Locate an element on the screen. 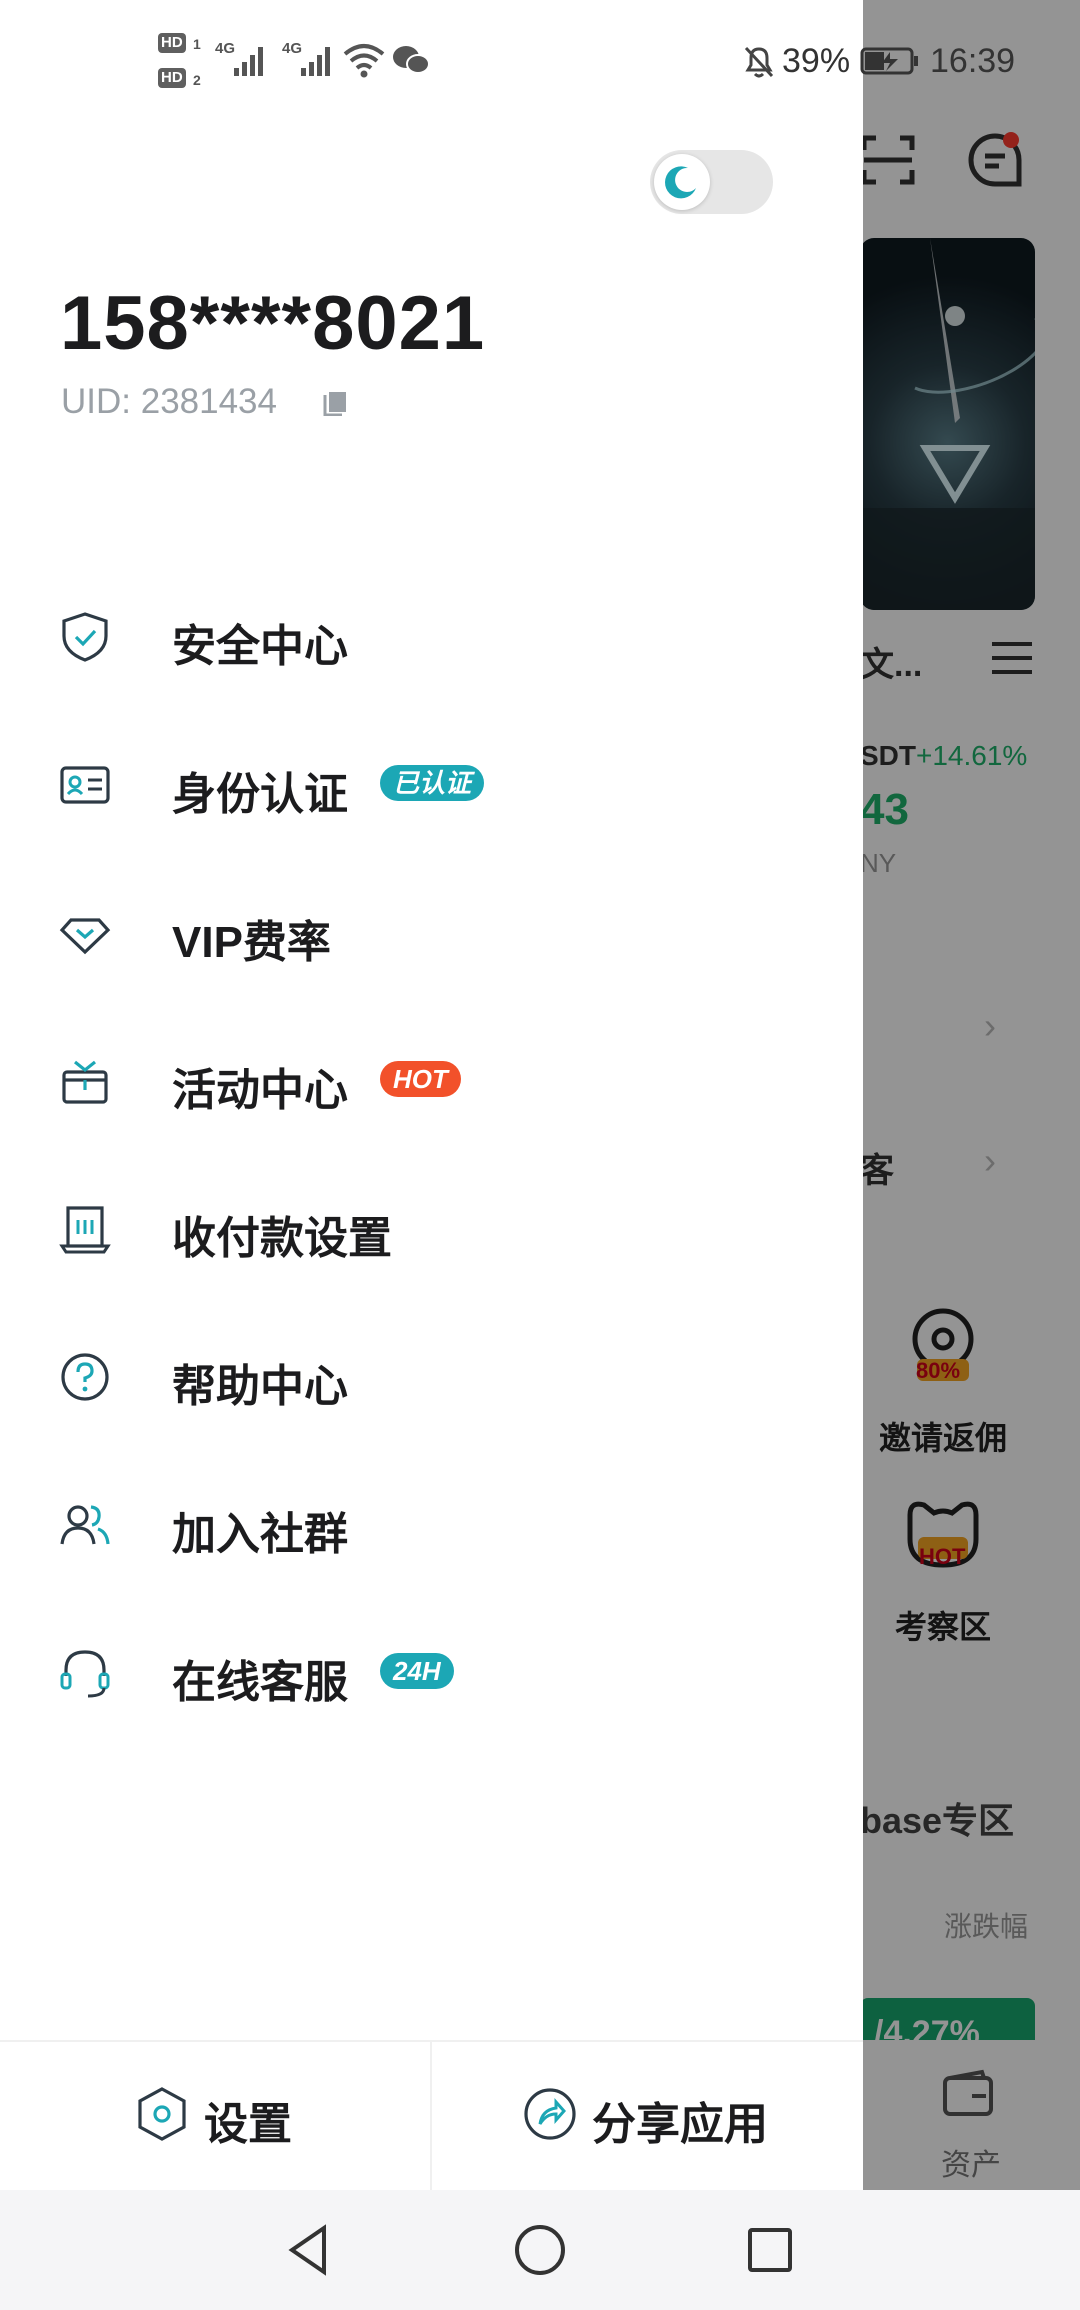 This screenshot has width=1080, height=2310. menu-item-payment-settings: 收付款设置 is located at coordinates (431, 1227).